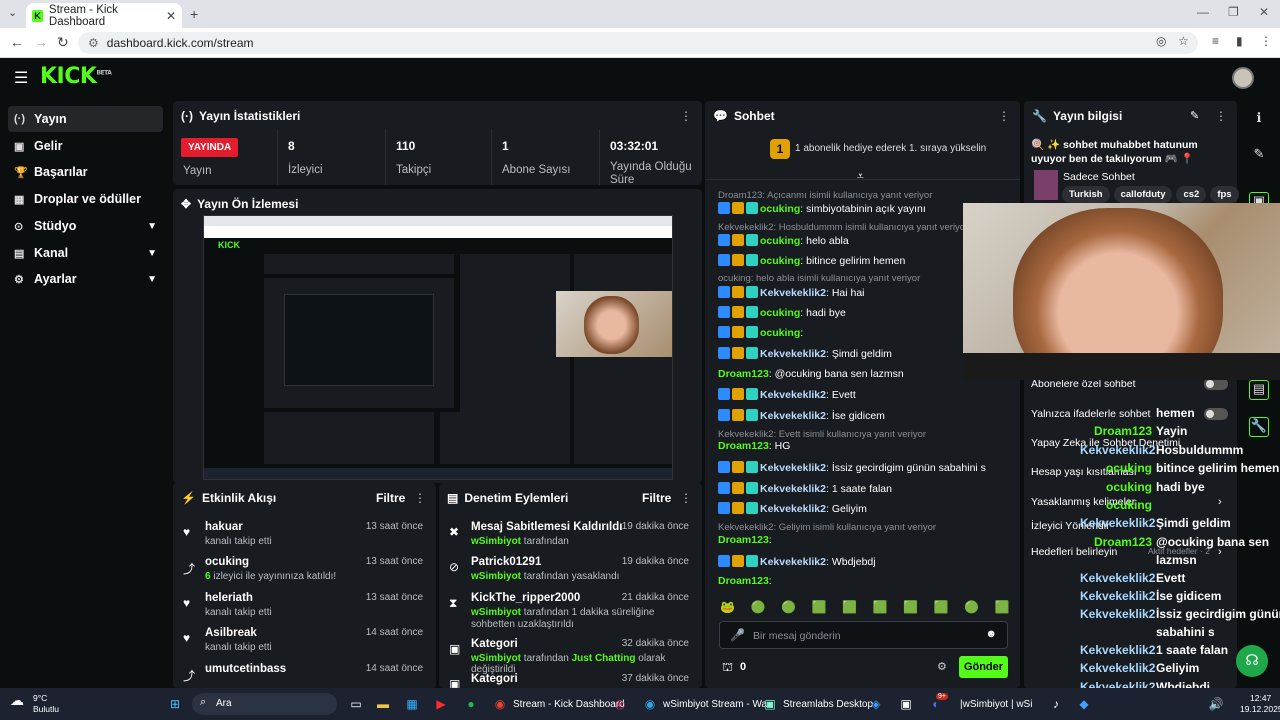 Image resolution: width=1280 pixels, height=720 pixels. Describe the element at coordinates (876, 704) in the screenshot. I see `outlook-icon: ◈` at that location.